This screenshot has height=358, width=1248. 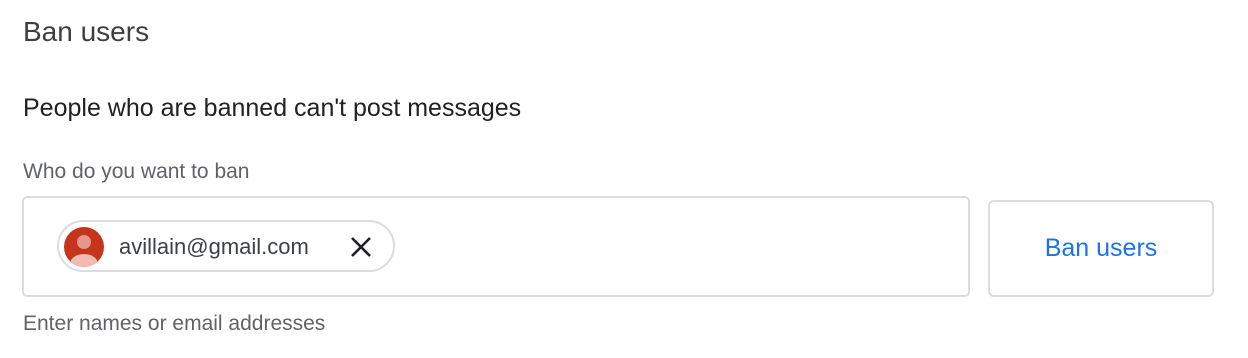 I want to click on helper-text: Enter names or email addresses, so click(x=174, y=323).